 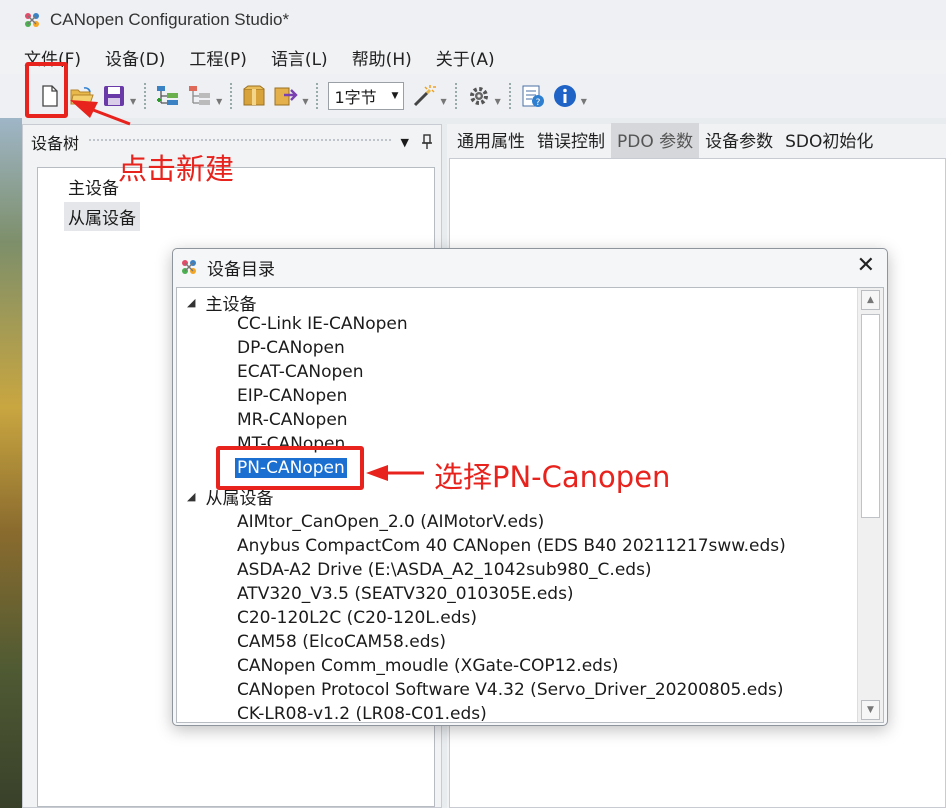 What do you see at coordinates (357, 618) in the screenshot?
I see `list-item: C20-120L2C (C20-120L.eds)` at bounding box center [357, 618].